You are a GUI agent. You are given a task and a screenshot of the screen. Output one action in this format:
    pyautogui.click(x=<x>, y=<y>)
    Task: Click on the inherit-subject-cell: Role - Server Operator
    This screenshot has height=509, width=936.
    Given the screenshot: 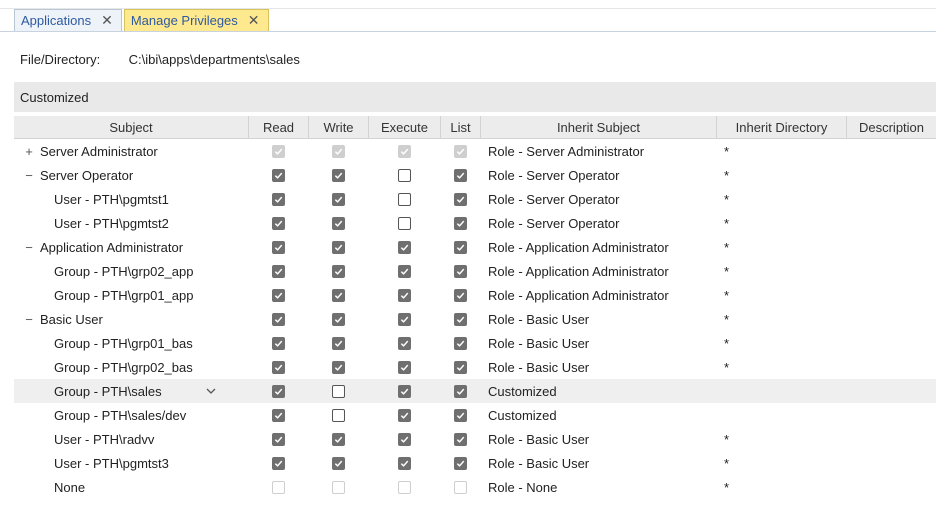 What is the action you would take?
    pyautogui.click(x=554, y=199)
    